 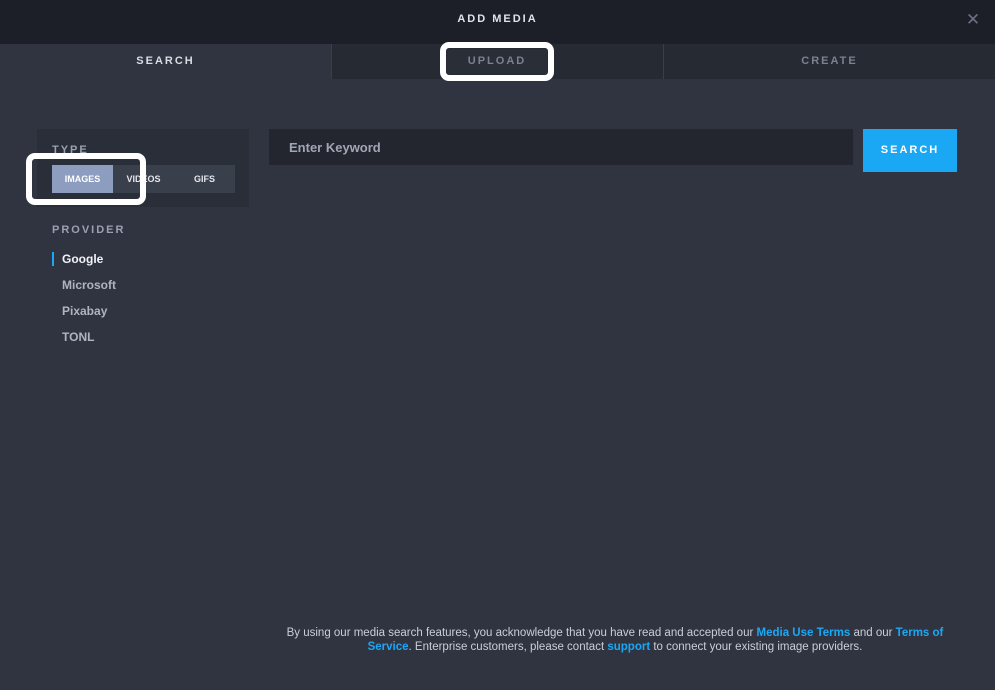 I want to click on type-filter-panel: TYPE IMAGES VIDEOS GIFS, so click(x=143, y=168).